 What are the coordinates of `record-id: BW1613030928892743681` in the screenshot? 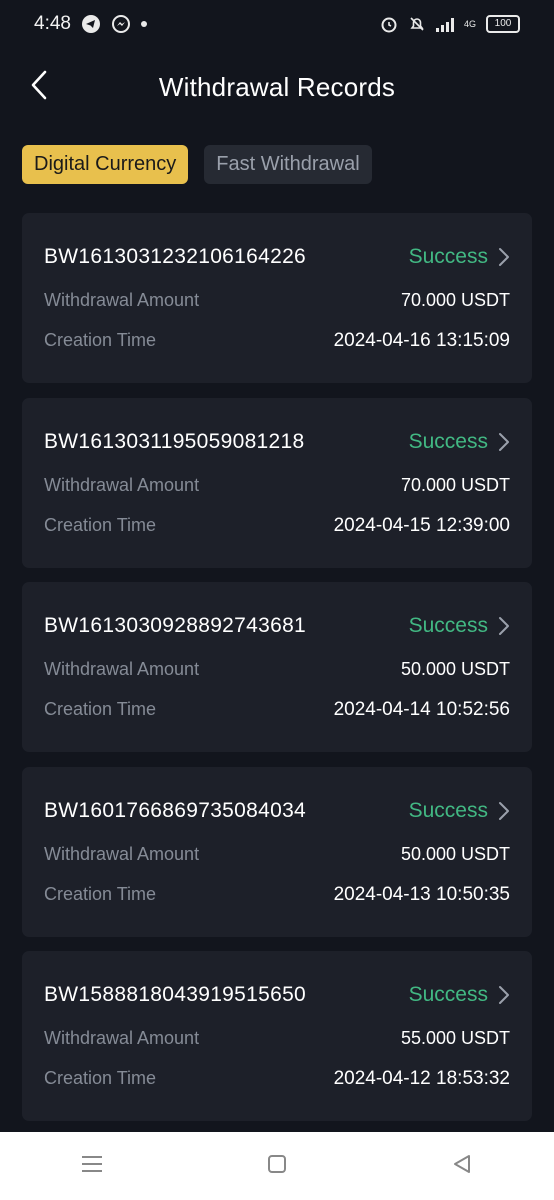 It's located at (175, 625).